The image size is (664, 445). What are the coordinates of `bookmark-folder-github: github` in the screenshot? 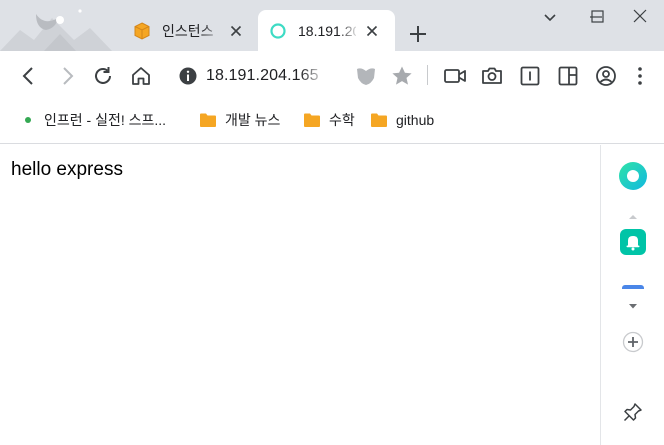 It's located at (402, 120).